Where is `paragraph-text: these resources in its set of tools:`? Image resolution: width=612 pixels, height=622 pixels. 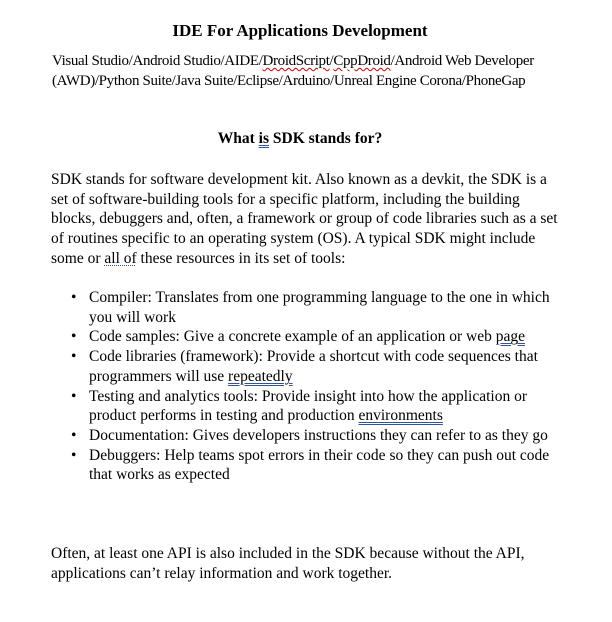 paragraph-text: these resources in its set of tools: is located at coordinates (241, 258).